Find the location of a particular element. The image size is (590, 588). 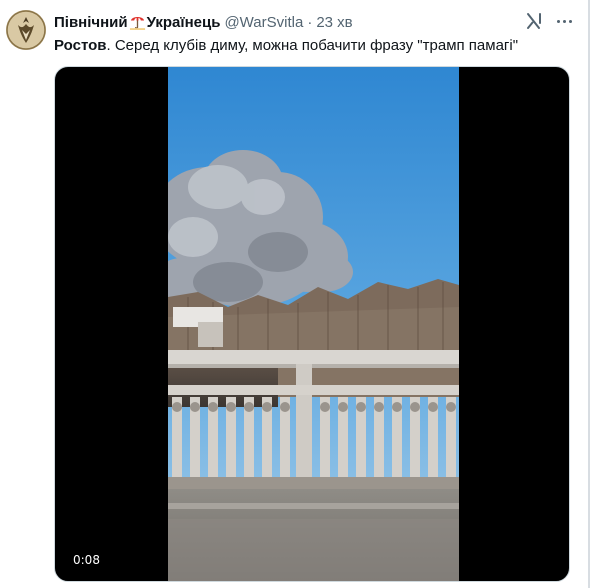

beach-umbrella-icon is located at coordinates (137, 23).